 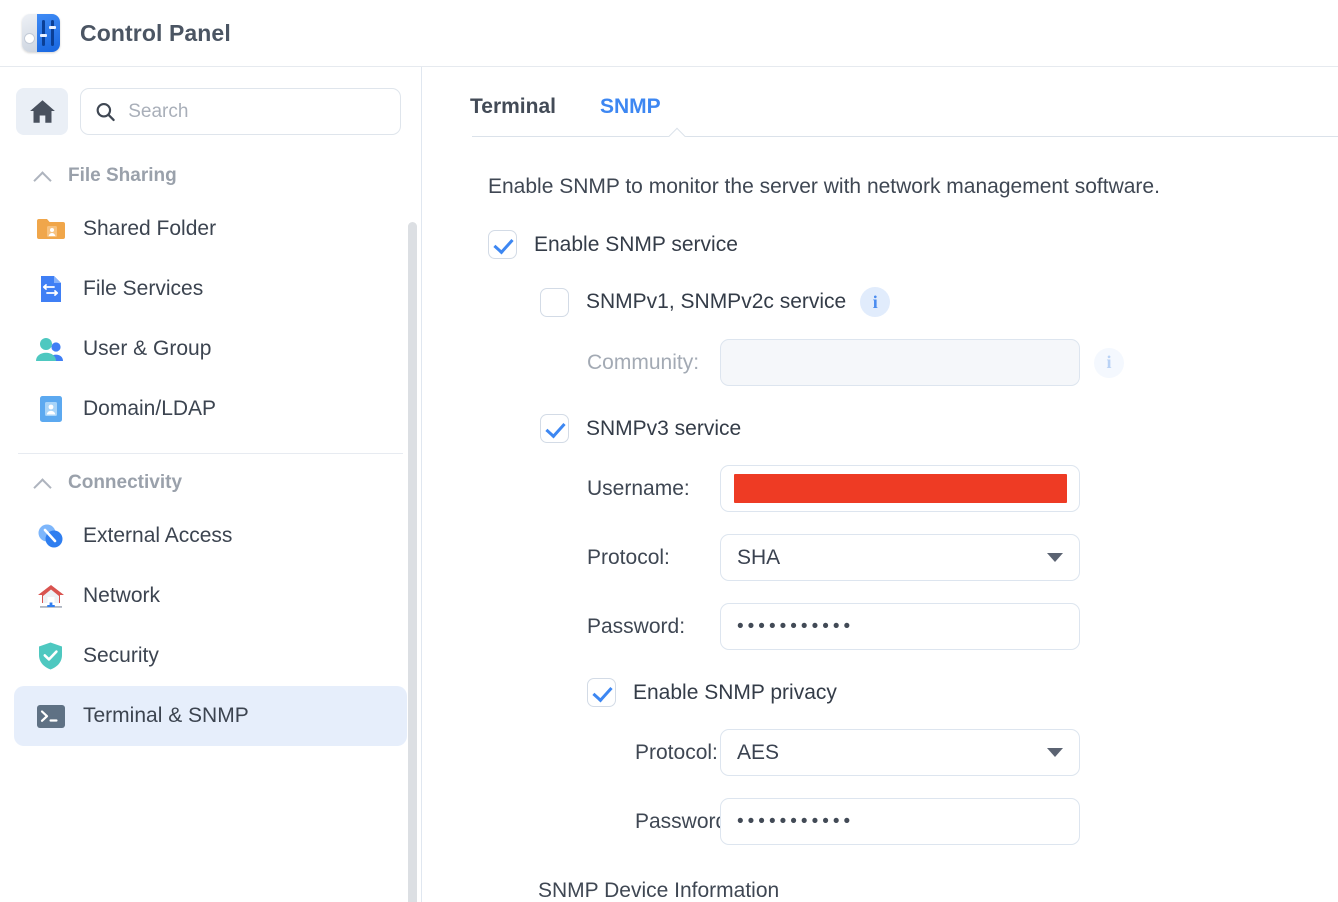 I want to click on sidebar-item-file-services: File Services, so click(x=210, y=289).